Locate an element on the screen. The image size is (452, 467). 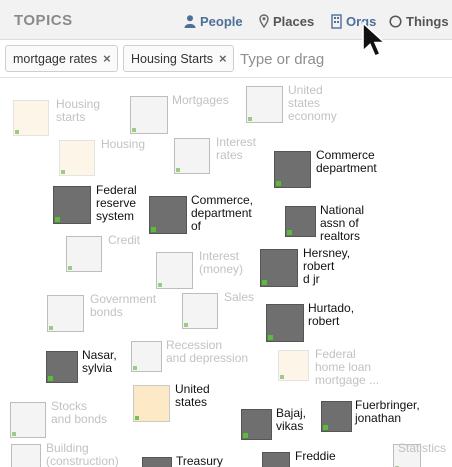
facet-people: People is located at coordinates (213, 21).